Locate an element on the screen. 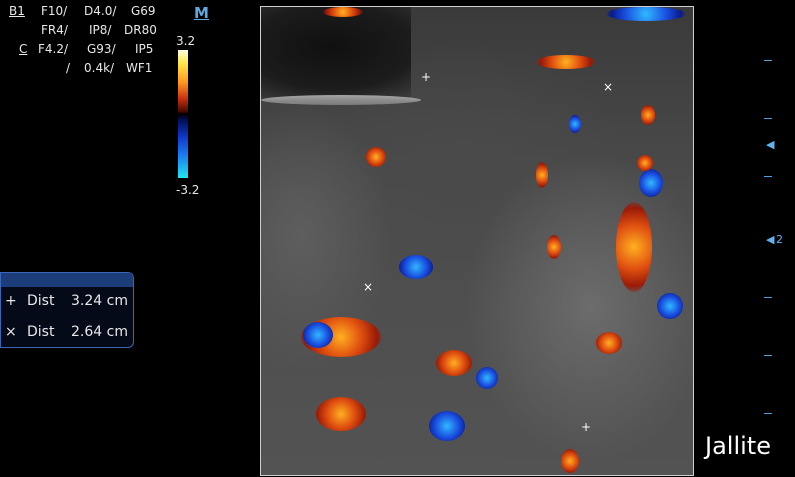 The height and width of the screenshot is (477, 795). measurement-panel-header is located at coordinates (67, 280).